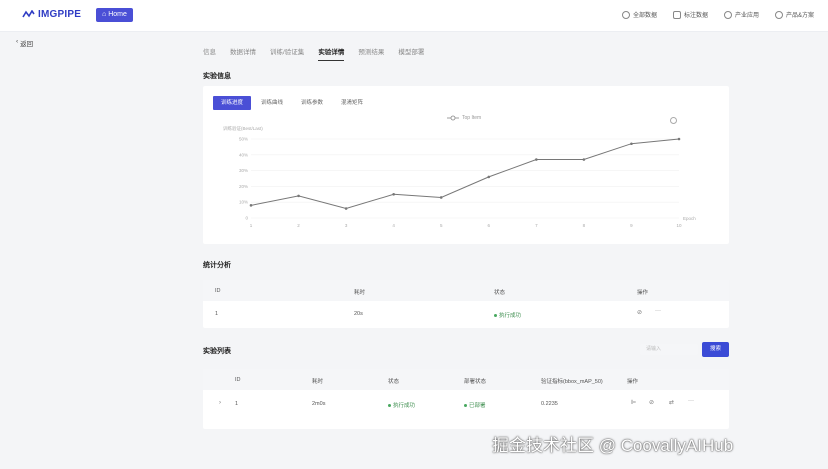 The width and height of the screenshot is (828, 469). Describe the element at coordinates (117, 14) in the screenshot. I see `home-label: Home` at that location.